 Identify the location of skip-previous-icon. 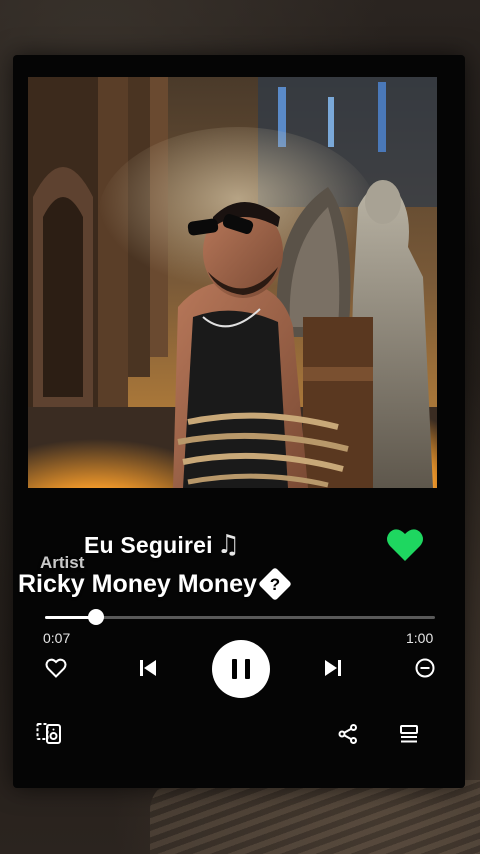
(148, 668).